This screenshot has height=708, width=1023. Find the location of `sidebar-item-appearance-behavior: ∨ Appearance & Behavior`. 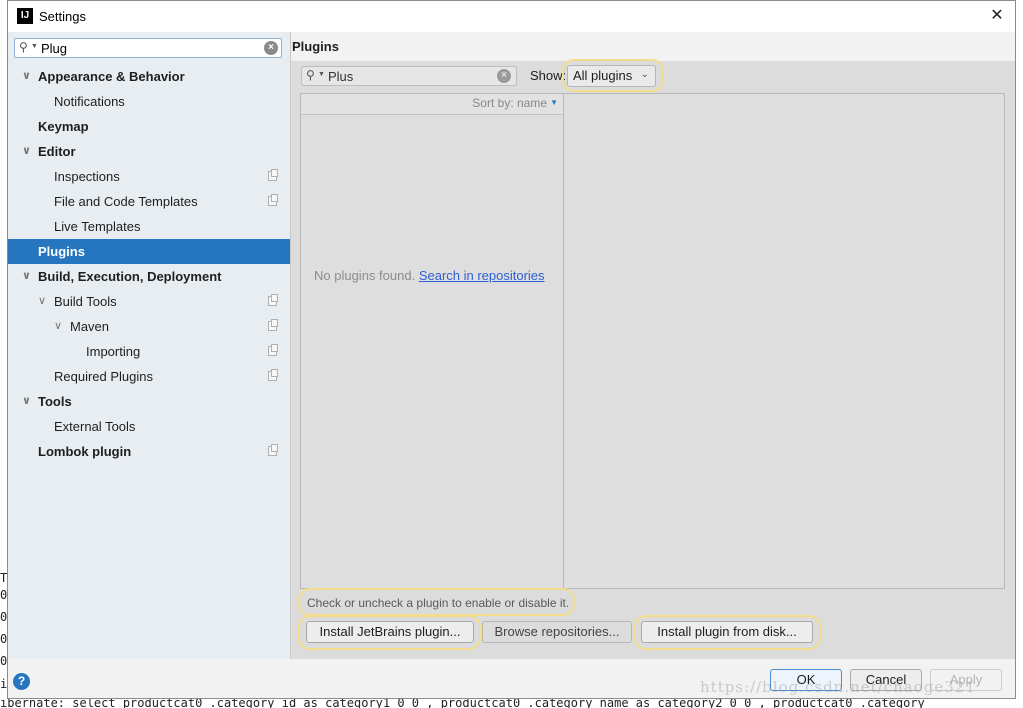

sidebar-item-appearance-behavior: ∨ Appearance & Behavior is located at coordinates (149, 76).